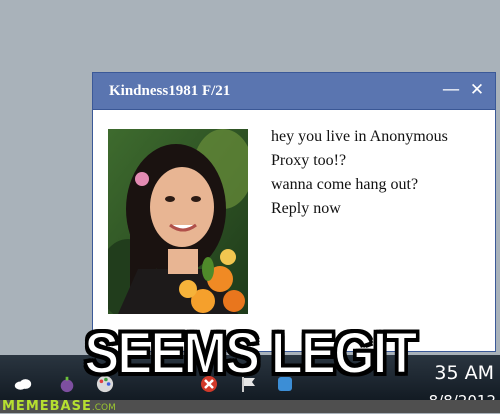  I want to click on watermark-suffix: .COM, so click(103, 408).